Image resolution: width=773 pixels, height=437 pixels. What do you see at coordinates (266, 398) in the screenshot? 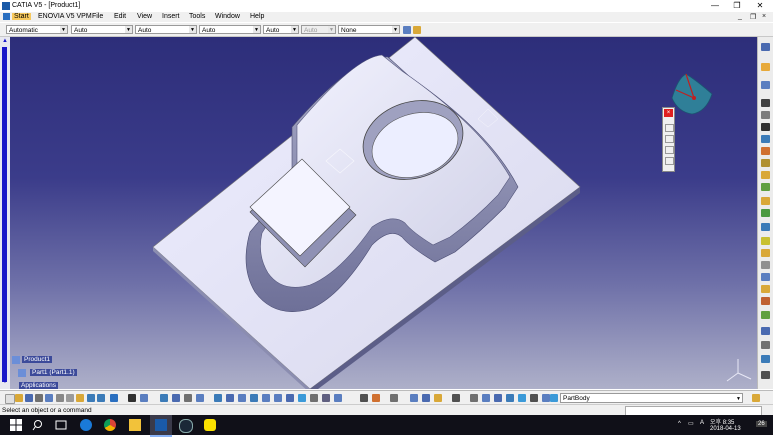
I see `zoom-in-icon` at bounding box center [266, 398].